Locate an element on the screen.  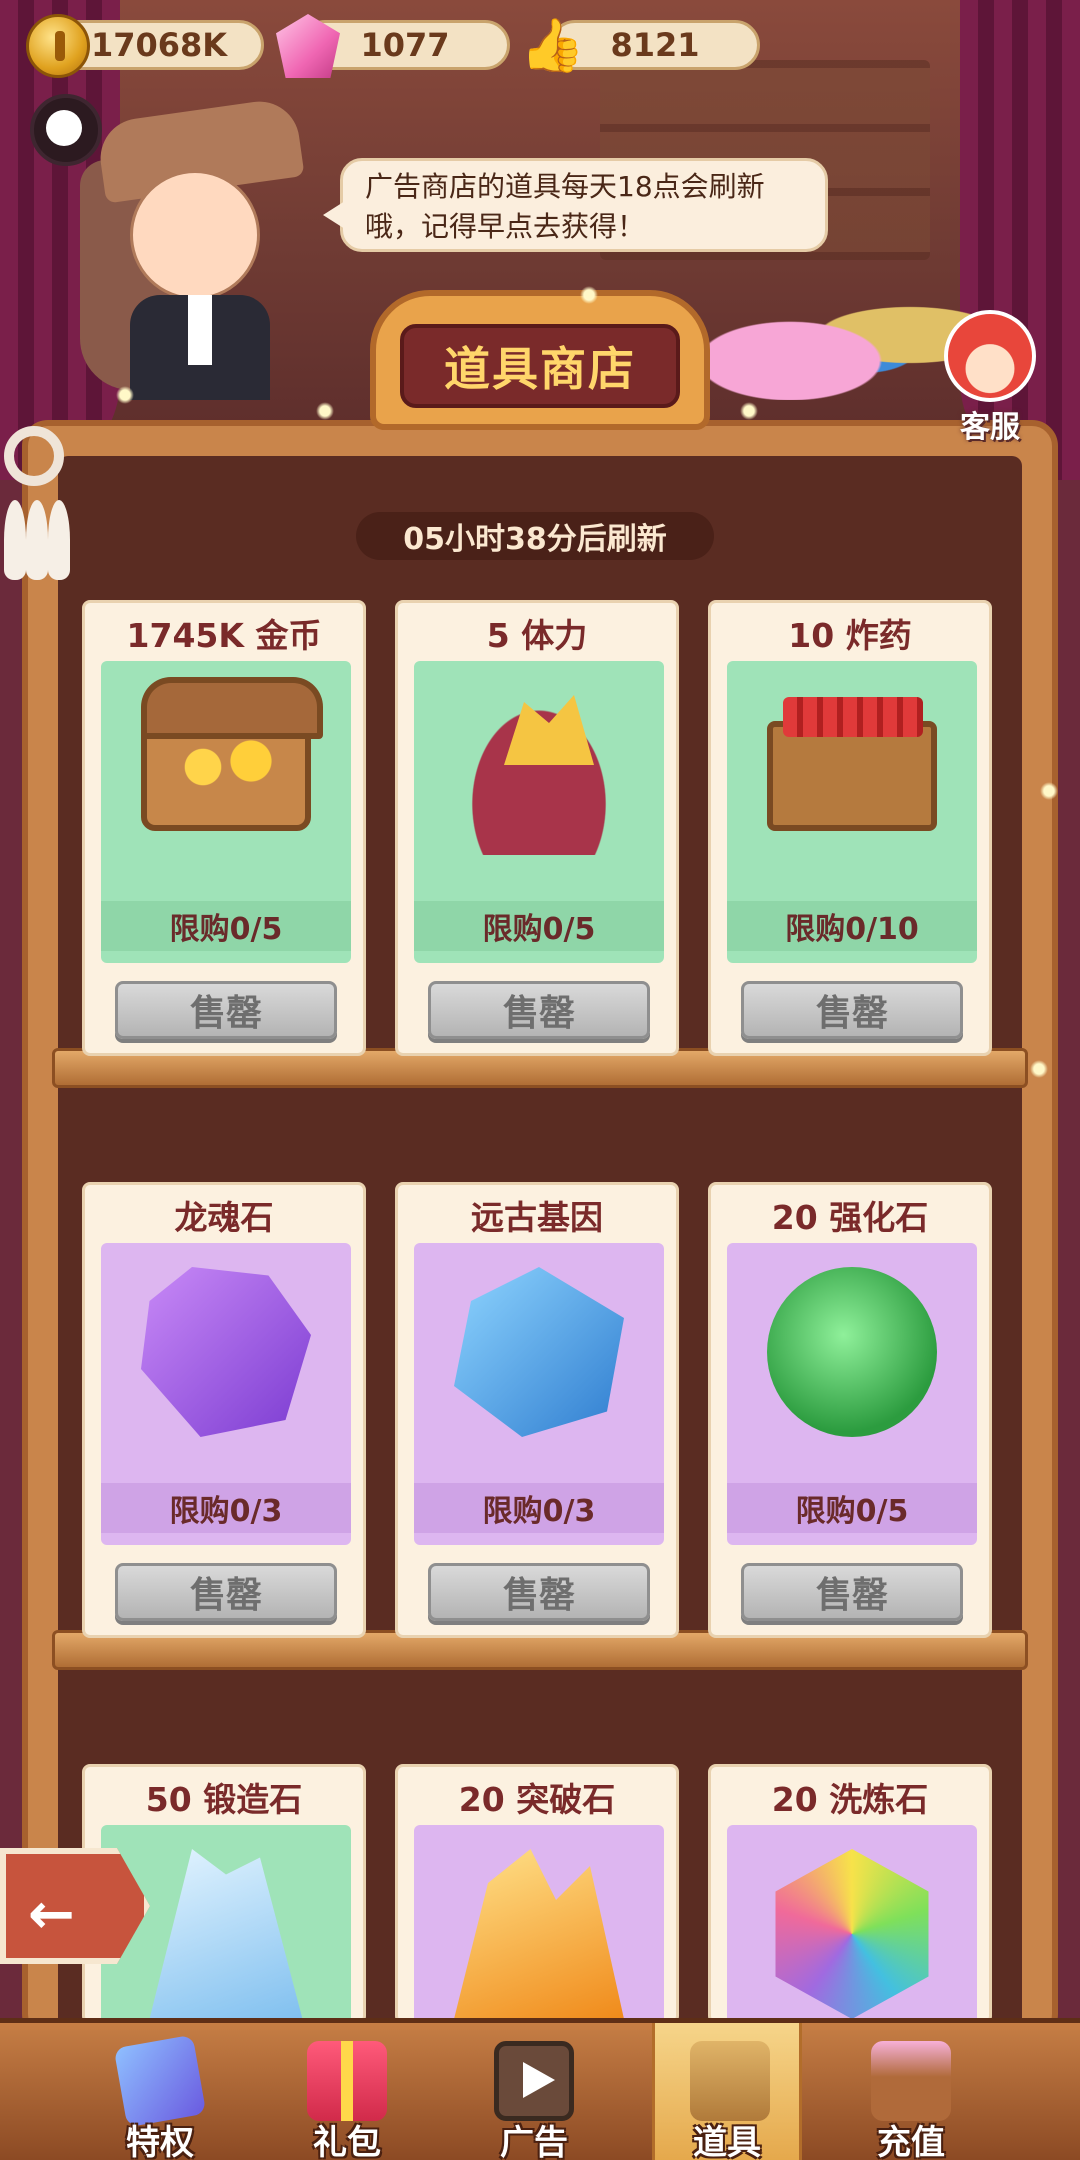
shop-item-breakthrough-stone: 20 突破石 is located at coordinates (537, 1894).